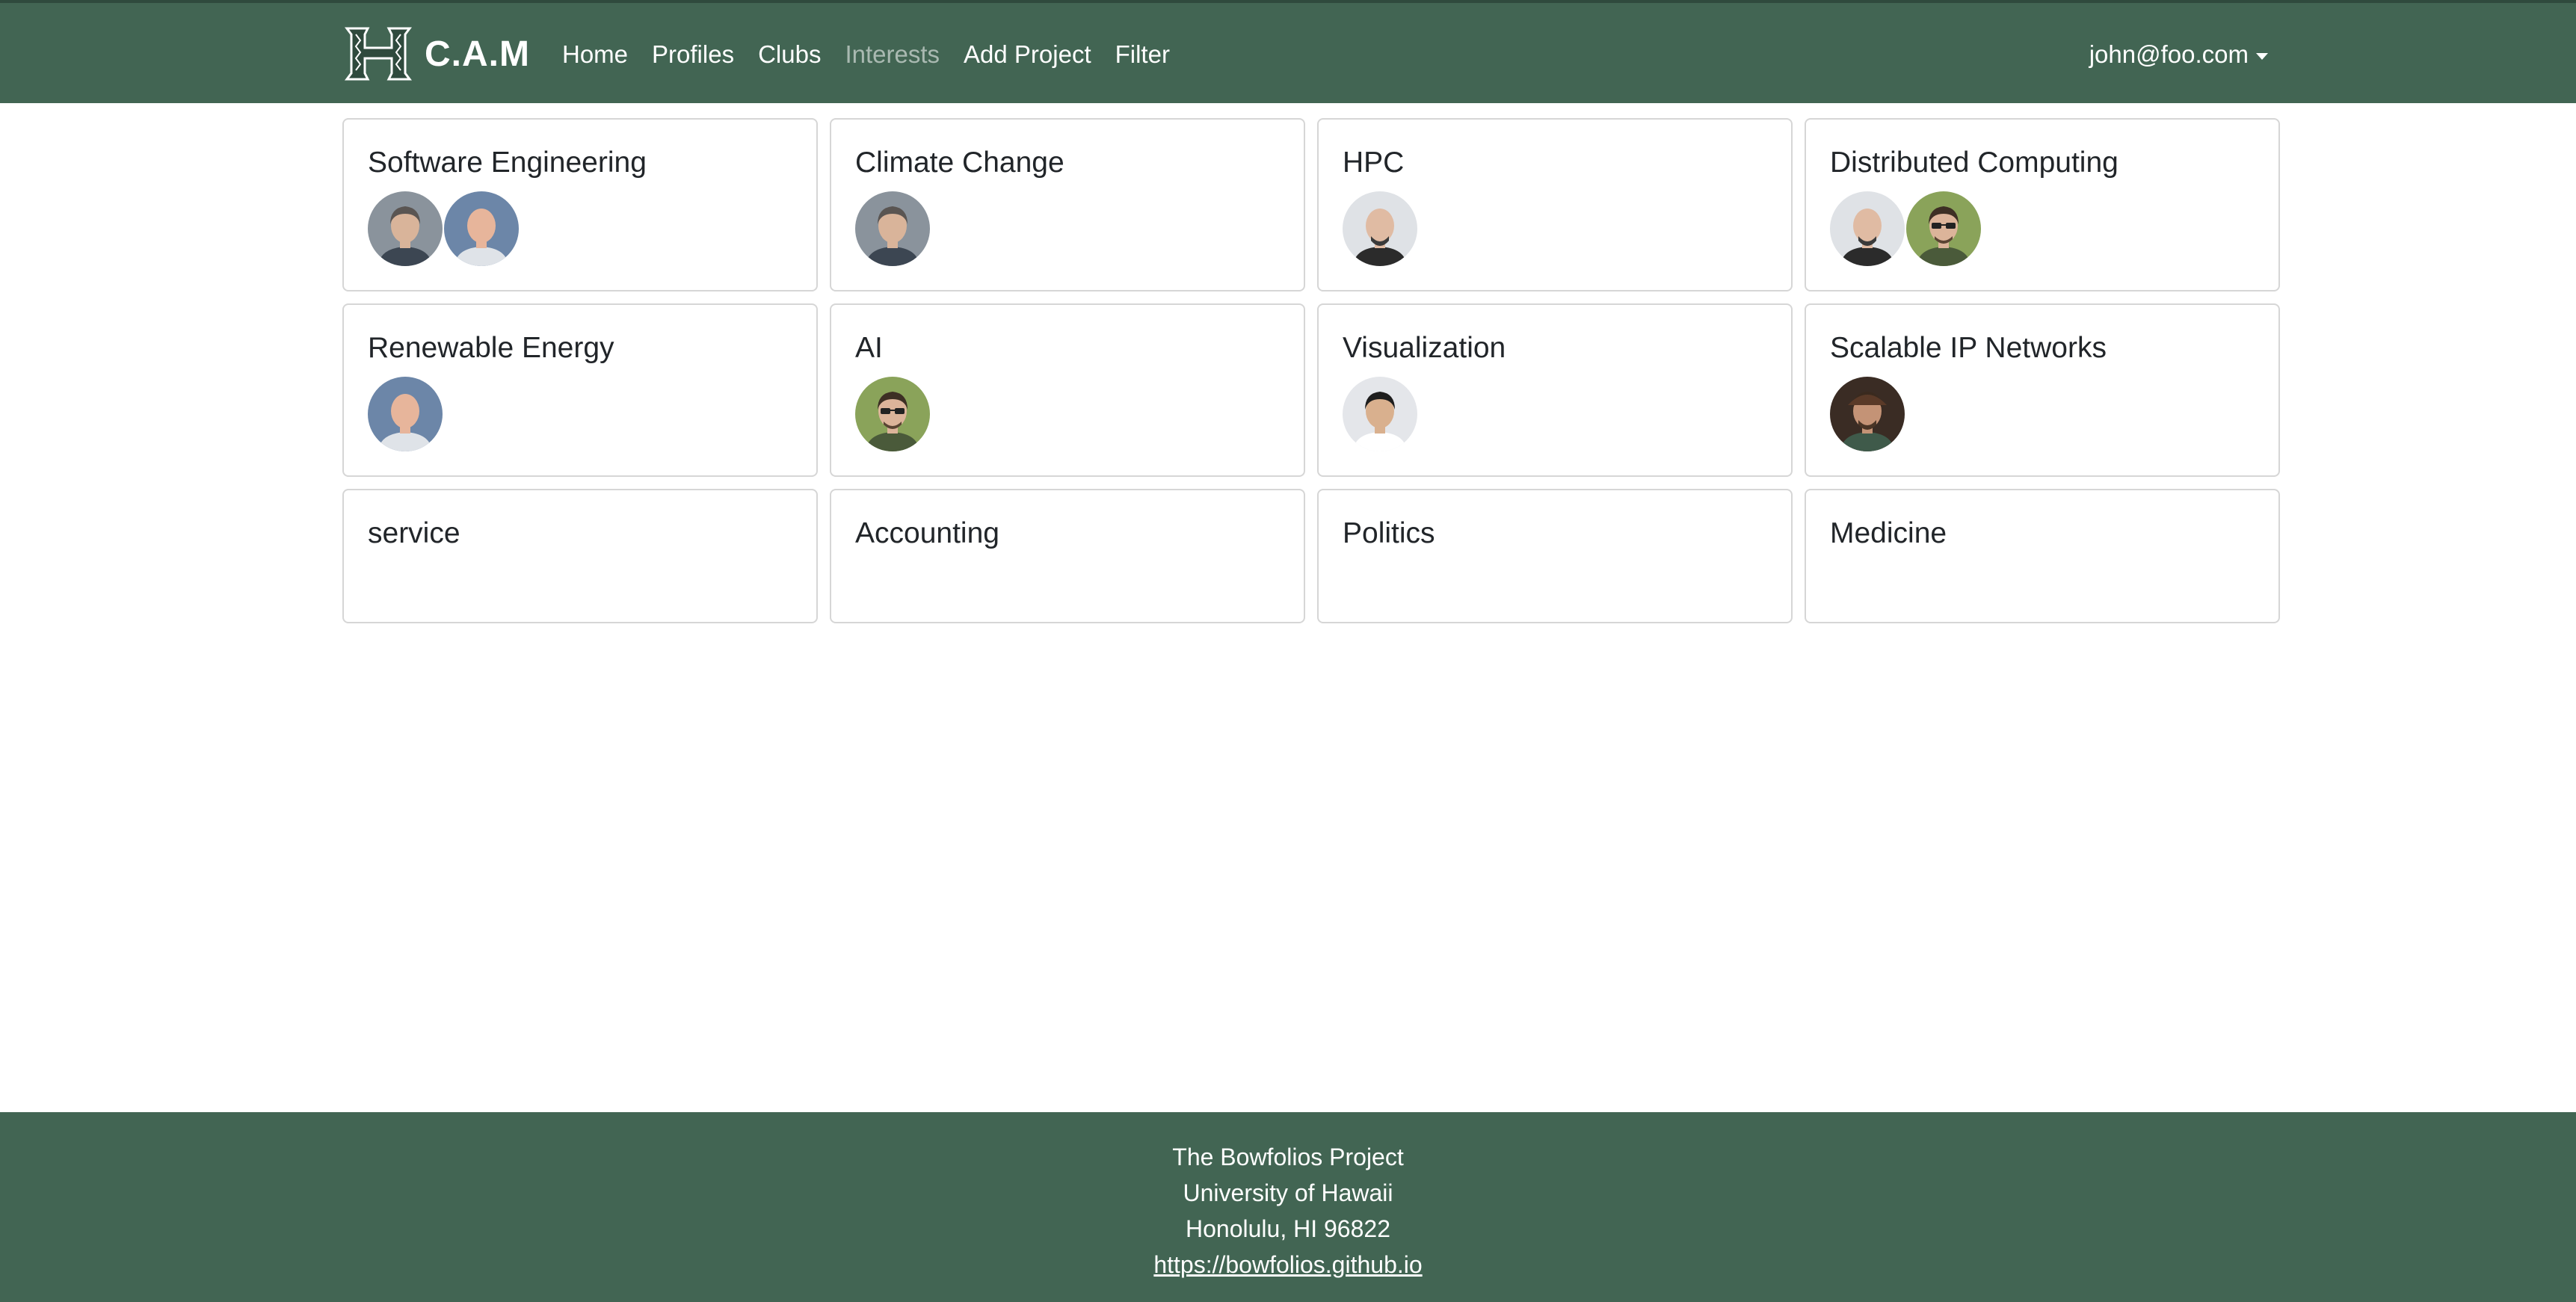 The width and height of the screenshot is (2576, 1302). What do you see at coordinates (1027, 54) in the screenshot?
I see `nav-add-project: Add Project` at bounding box center [1027, 54].